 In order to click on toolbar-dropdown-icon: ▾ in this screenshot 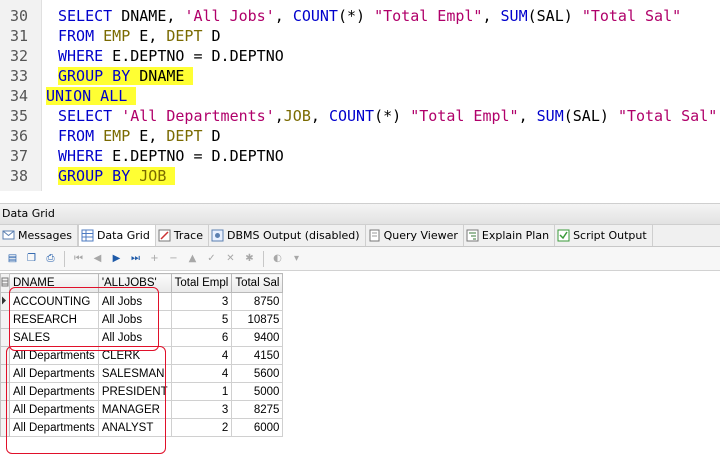, I will do `click(296, 258)`.